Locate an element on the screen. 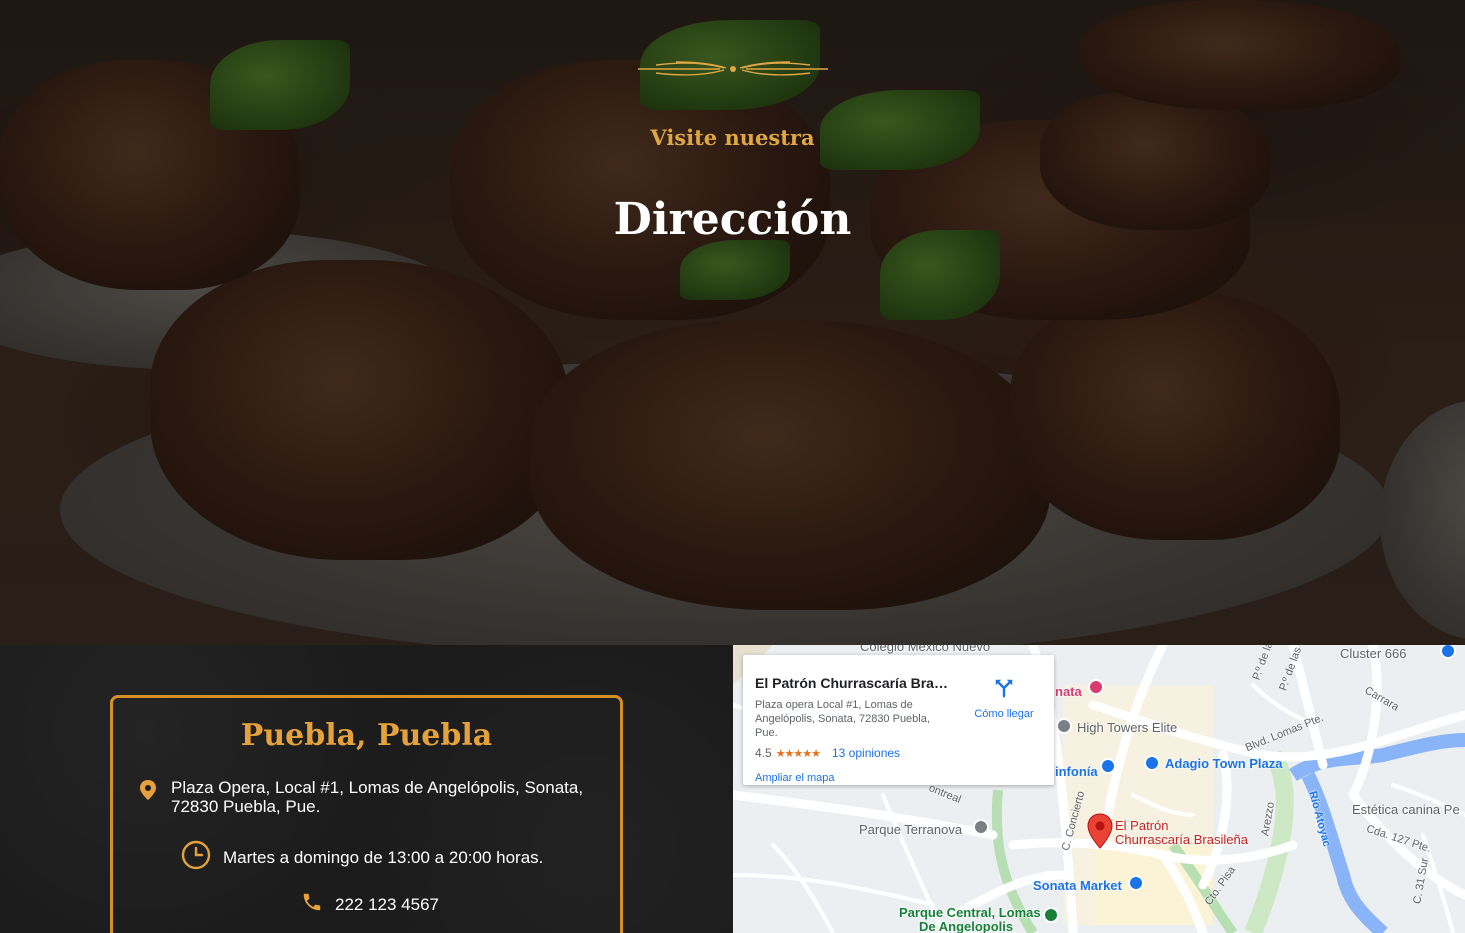 The width and height of the screenshot is (1465, 933). map-label-high-towers: High Towers Elite is located at coordinates (1127, 727).